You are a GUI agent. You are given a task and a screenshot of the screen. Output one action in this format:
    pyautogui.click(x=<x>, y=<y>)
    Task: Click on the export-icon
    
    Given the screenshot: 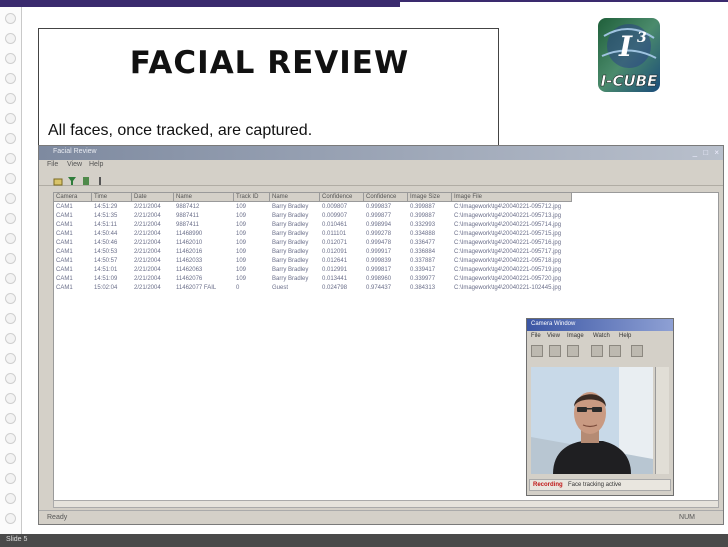 What is the action you would take?
    pyautogui.click(x=86, y=179)
    